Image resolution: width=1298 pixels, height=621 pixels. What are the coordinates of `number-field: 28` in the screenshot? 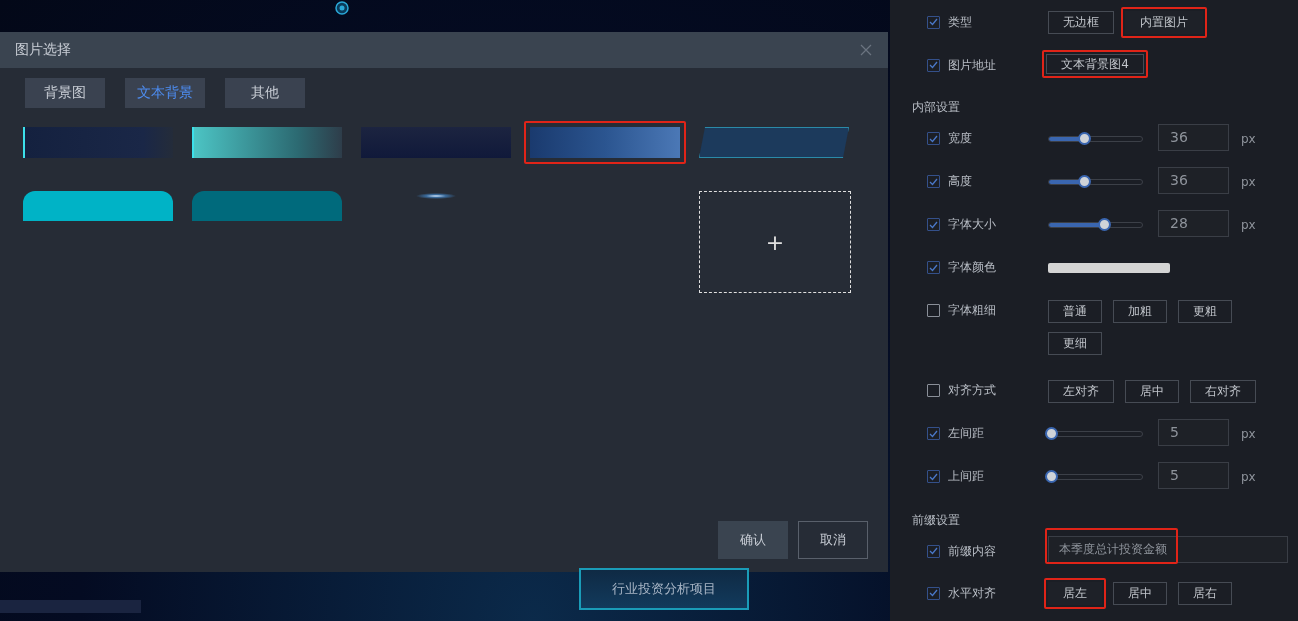 It's located at (1193, 223).